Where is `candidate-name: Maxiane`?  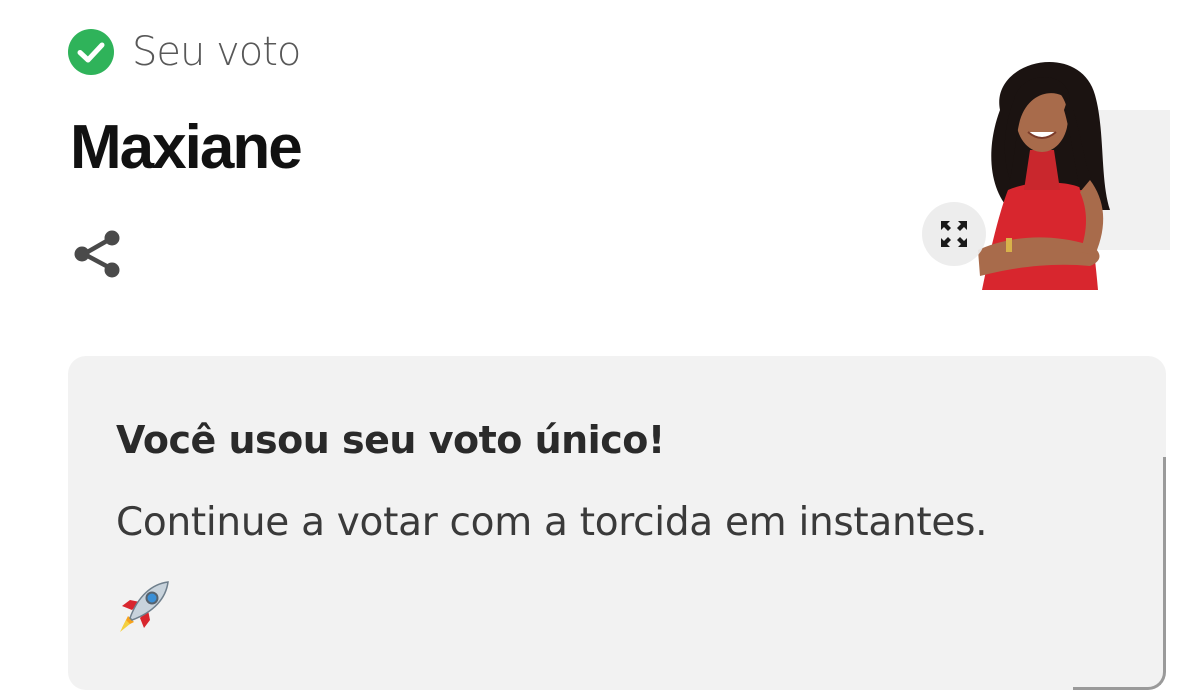
candidate-name: Maxiane is located at coordinates (186, 147).